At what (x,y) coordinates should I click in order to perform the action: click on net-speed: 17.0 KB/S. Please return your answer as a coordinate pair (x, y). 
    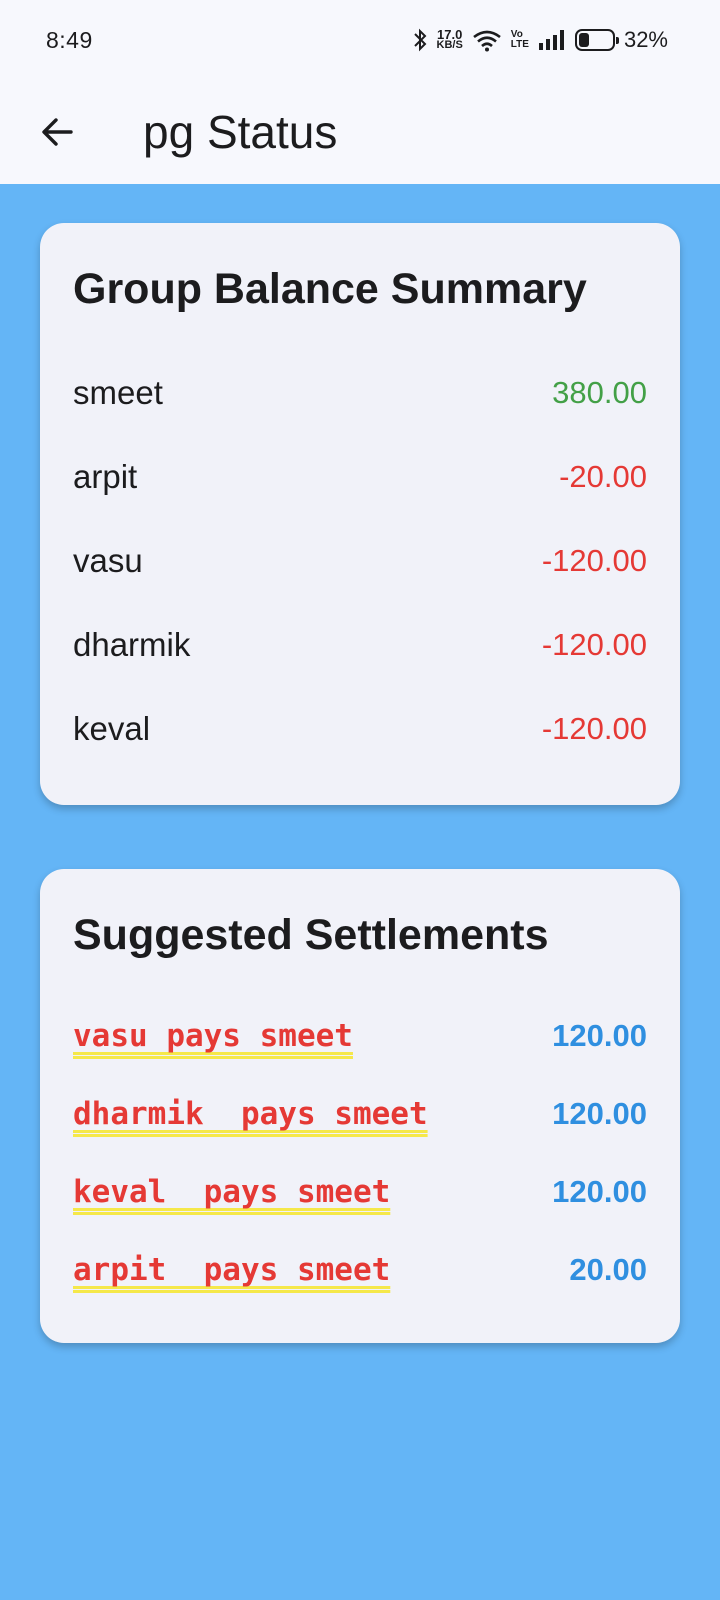
    Looking at the image, I should click on (449, 39).